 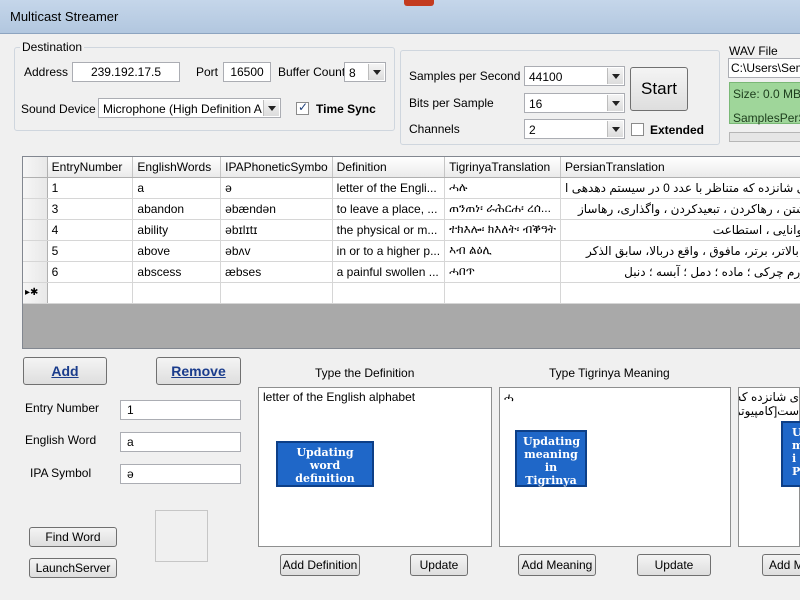 What do you see at coordinates (302, 107) in the screenshot?
I see `time-sync-checkbox` at bounding box center [302, 107].